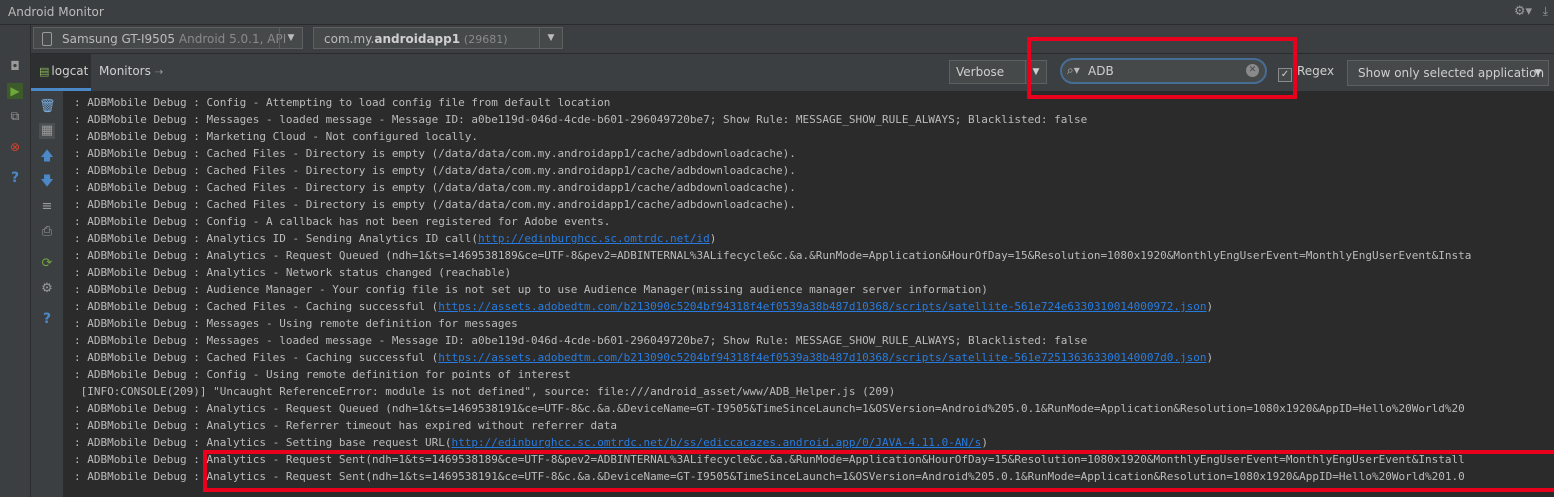  What do you see at coordinates (1523, 11) in the screenshot?
I see `gear-icon: ⚙▾` at bounding box center [1523, 11].